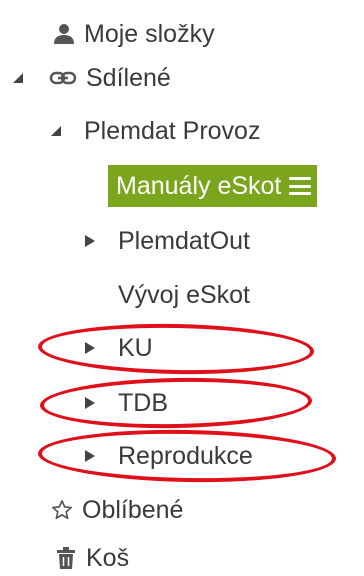 This screenshot has width=364, height=576. I want to click on annotation-circle-reprodukce, so click(187, 456).